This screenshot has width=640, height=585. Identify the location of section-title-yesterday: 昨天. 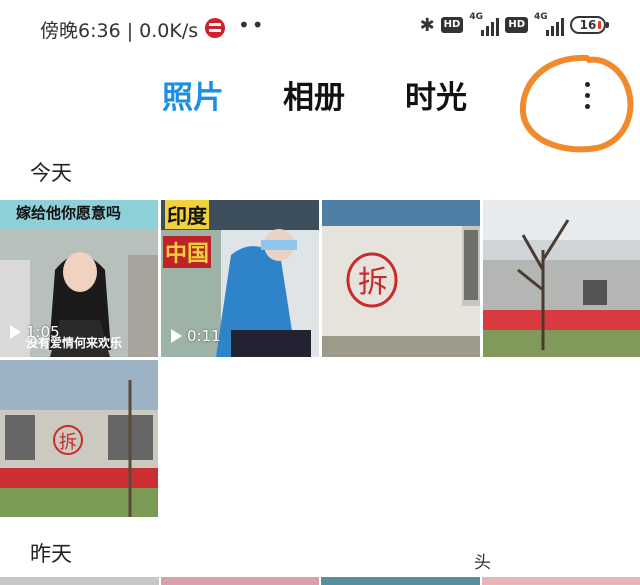
(51, 554).